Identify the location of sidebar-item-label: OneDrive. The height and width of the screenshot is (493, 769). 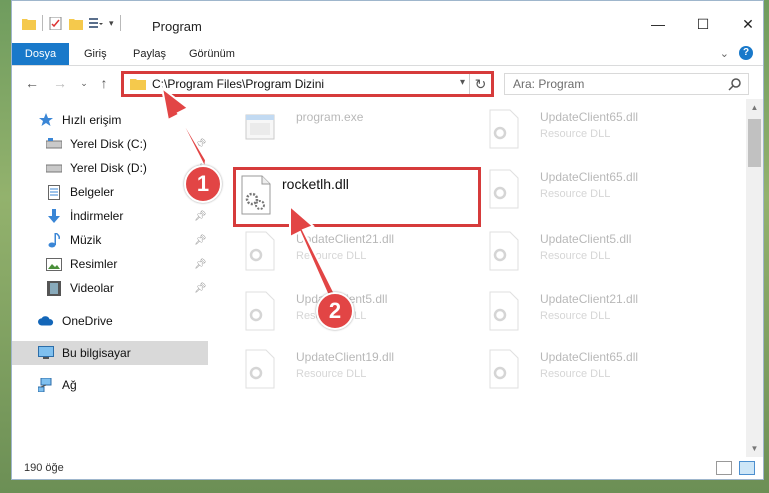
(87, 321).